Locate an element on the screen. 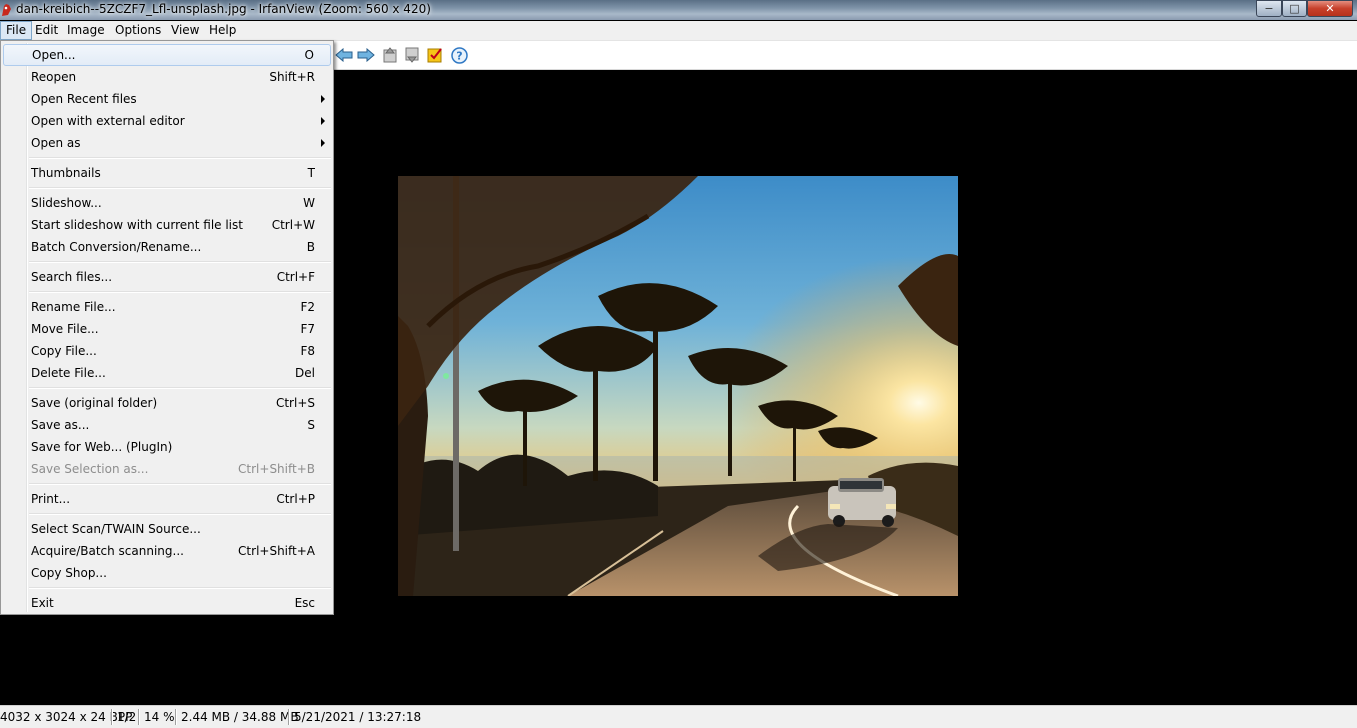 This screenshot has width=1357, height=728. menu-item-reopen: Reopen Shift+R is located at coordinates (167, 77).